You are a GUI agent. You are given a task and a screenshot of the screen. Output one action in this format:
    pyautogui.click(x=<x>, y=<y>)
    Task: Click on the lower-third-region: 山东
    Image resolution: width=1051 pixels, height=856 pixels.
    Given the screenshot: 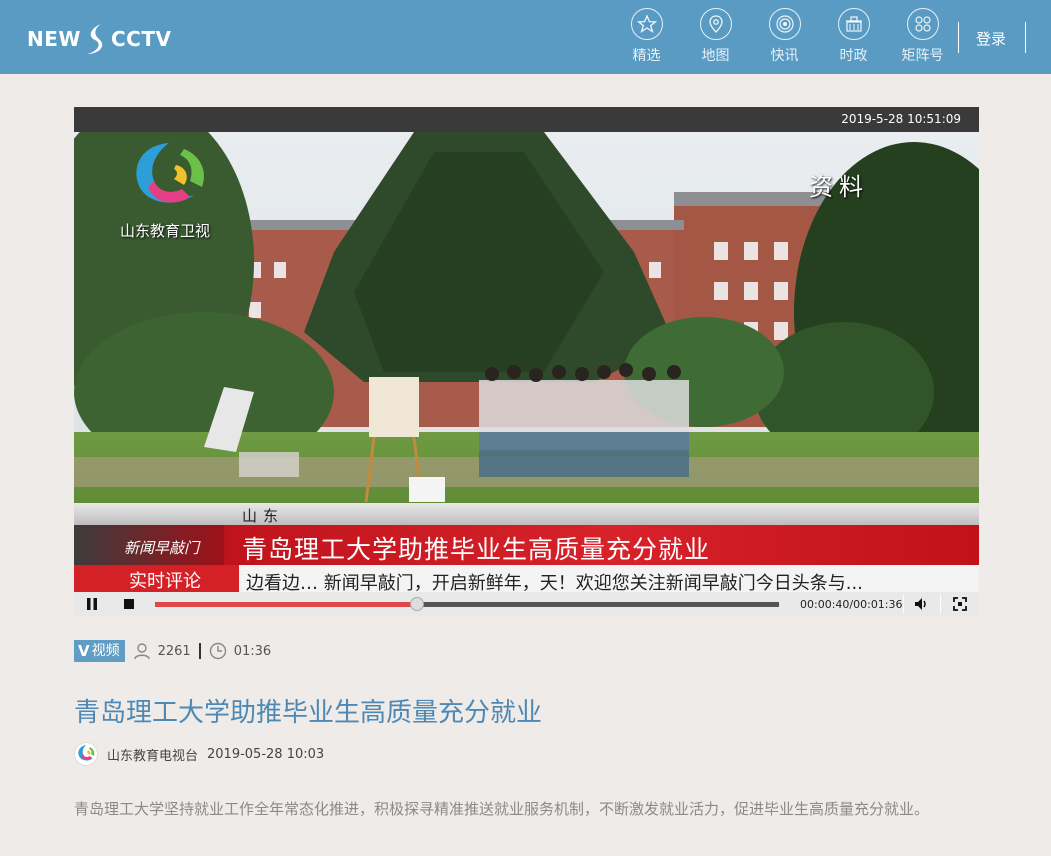 What is the action you would take?
    pyautogui.click(x=263, y=516)
    